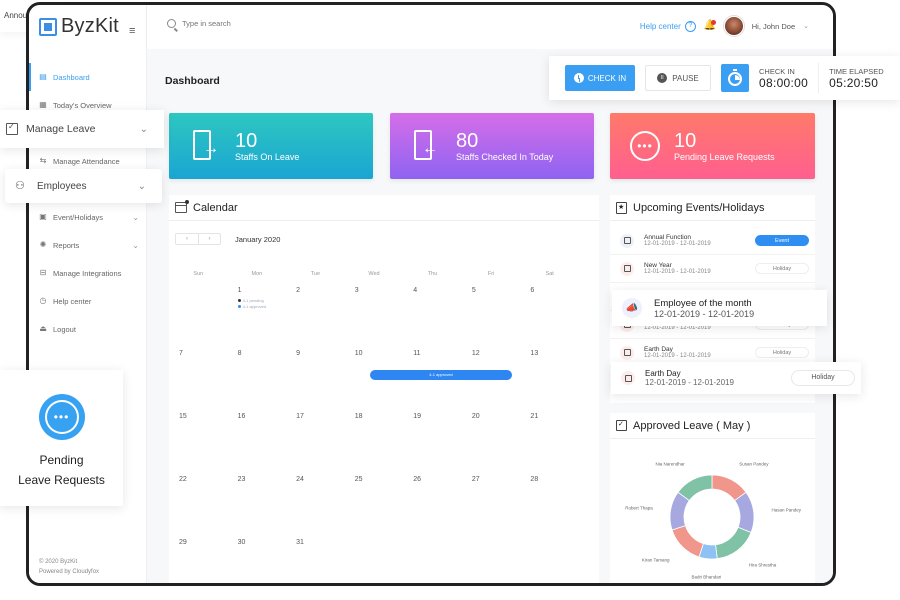 This screenshot has width=900, height=600. I want to click on calendar-day: 4, so click(432, 312).